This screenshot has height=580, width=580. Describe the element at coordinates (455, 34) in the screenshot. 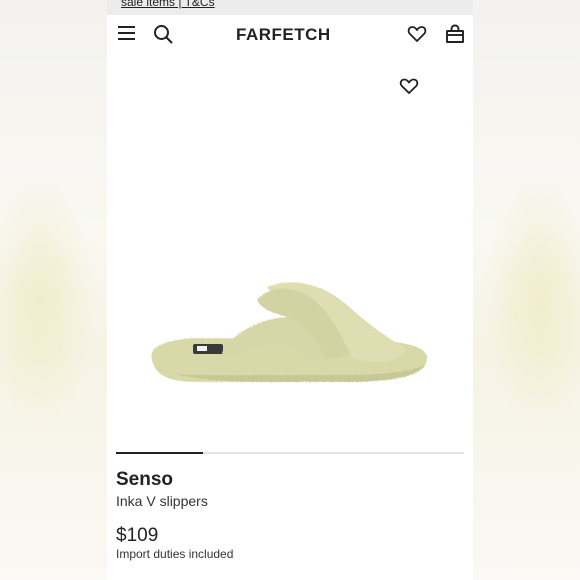

I see `shopping-bag-icon` at that location.